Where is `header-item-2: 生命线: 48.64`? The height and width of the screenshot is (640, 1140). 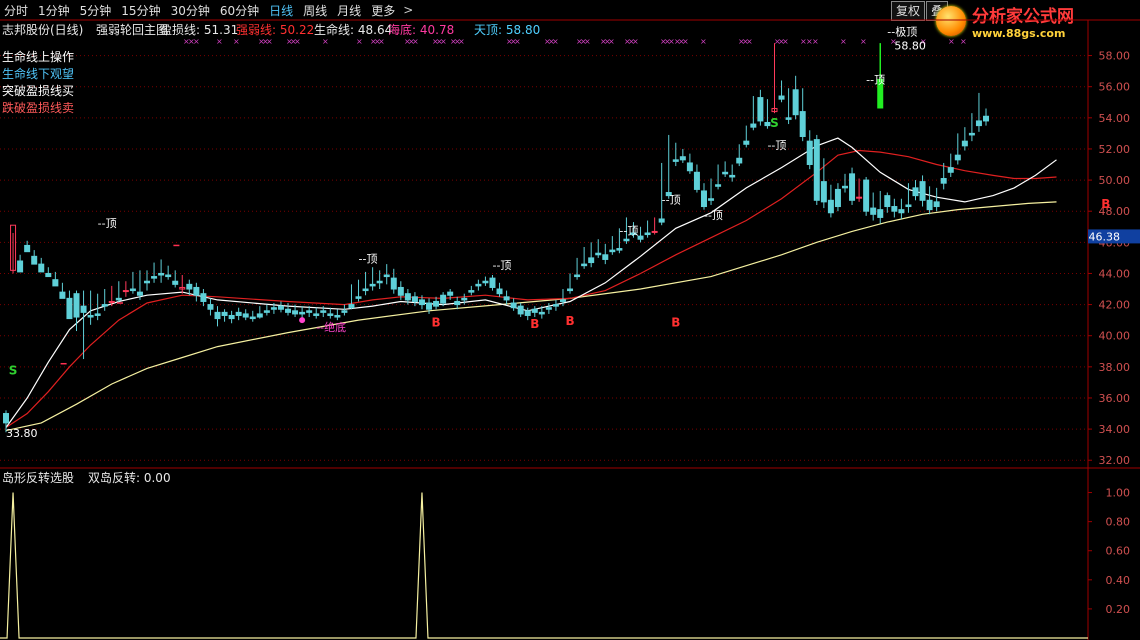 header-item-2: 生命线: 48.64 is located at coordinates (353, 29).